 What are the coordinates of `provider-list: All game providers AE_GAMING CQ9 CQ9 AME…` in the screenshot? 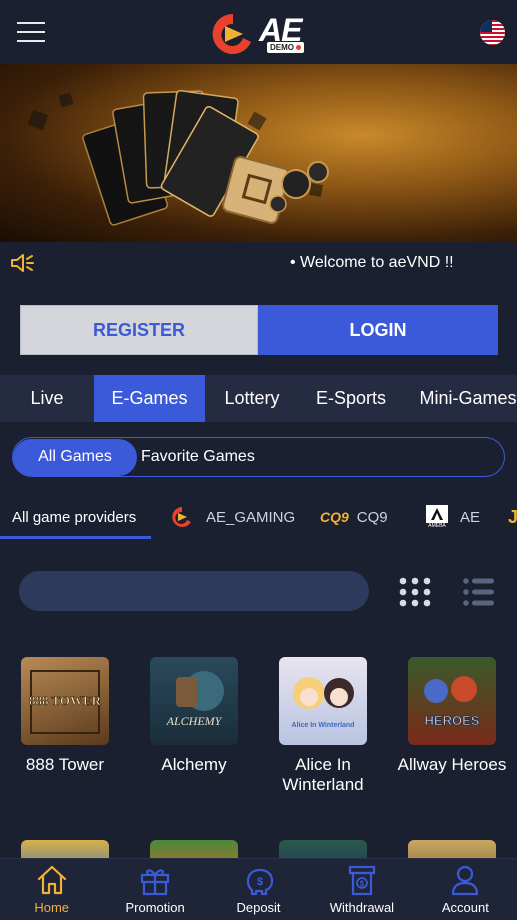 It's located at (258, 518).